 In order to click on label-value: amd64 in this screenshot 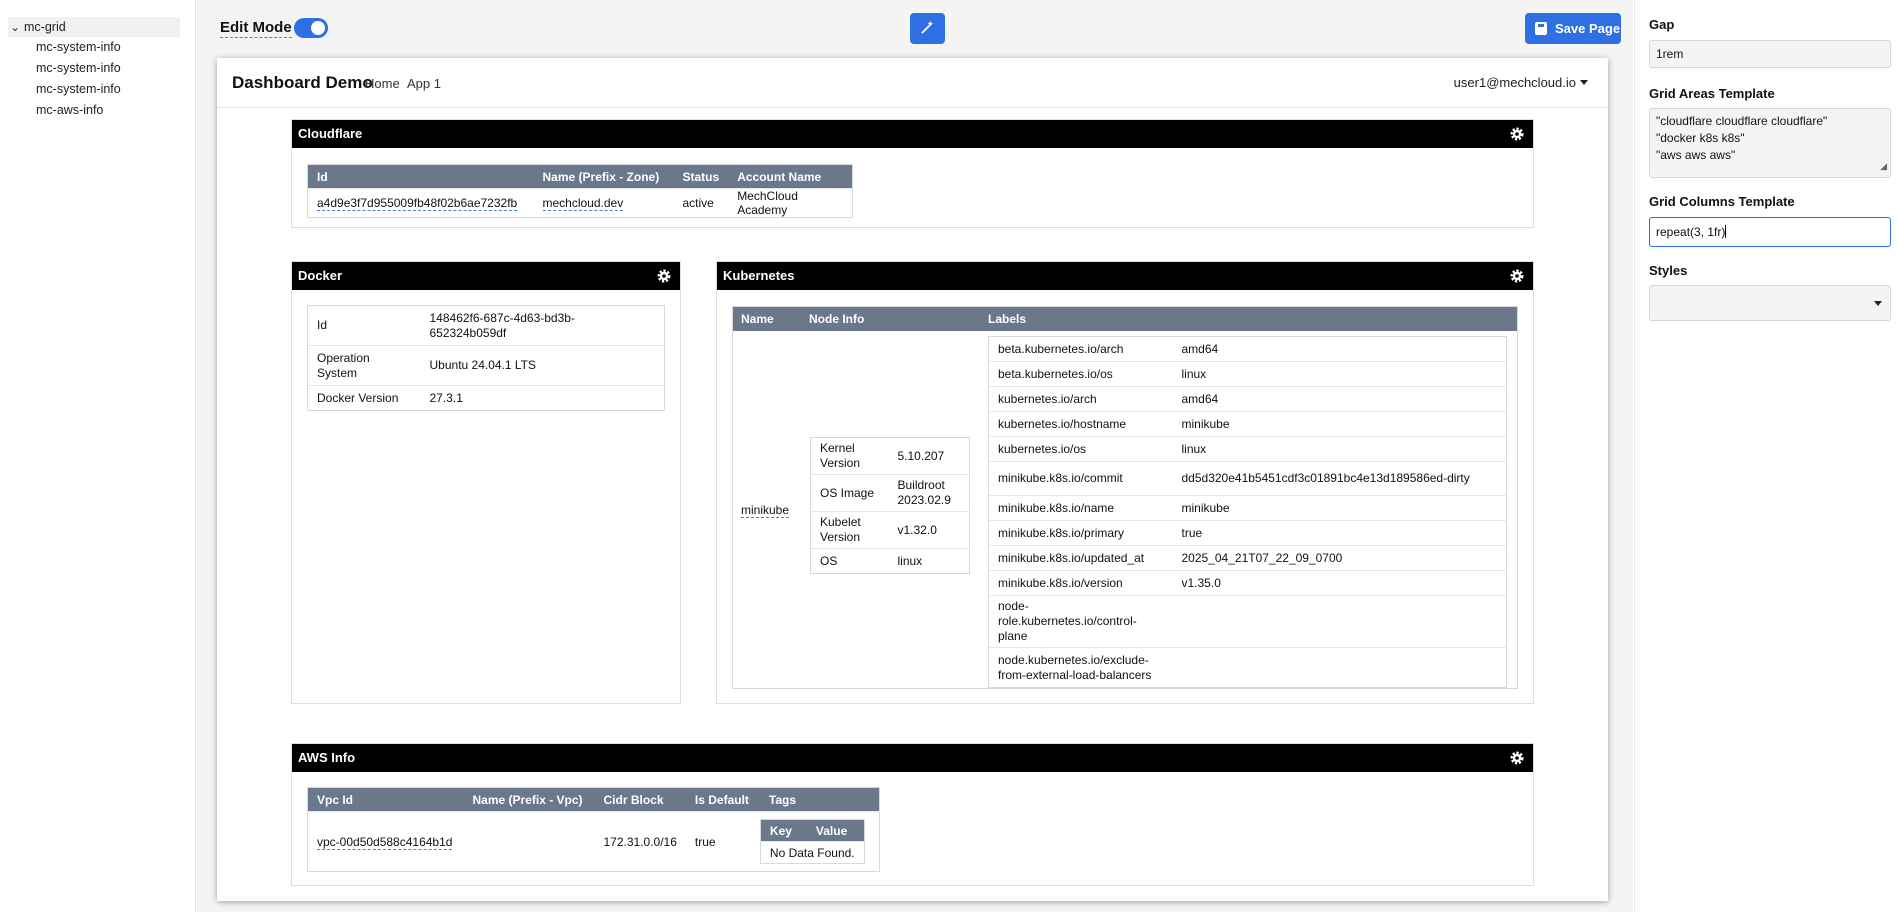, I will do `click(1200, 348)`.